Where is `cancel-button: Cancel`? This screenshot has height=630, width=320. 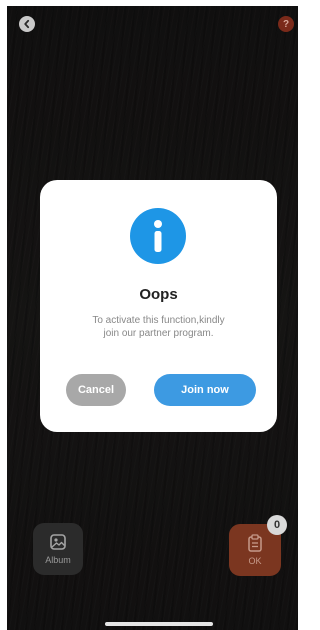
cancel-button: Cancel is located at coordinates (96, 390).